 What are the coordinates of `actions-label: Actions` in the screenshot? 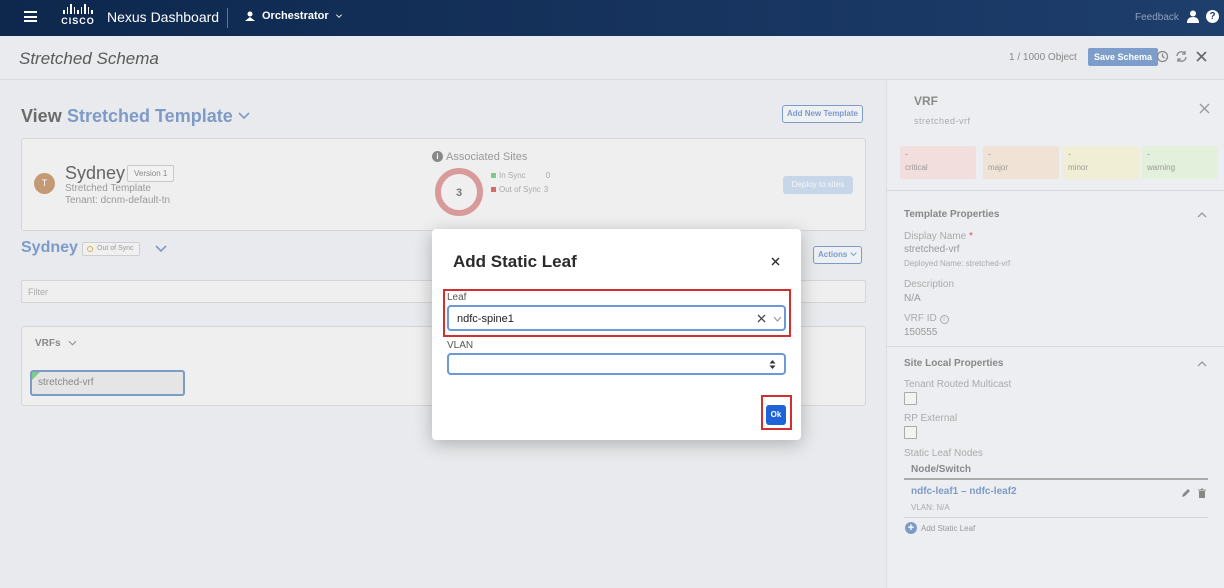 It's located at (833, 254).